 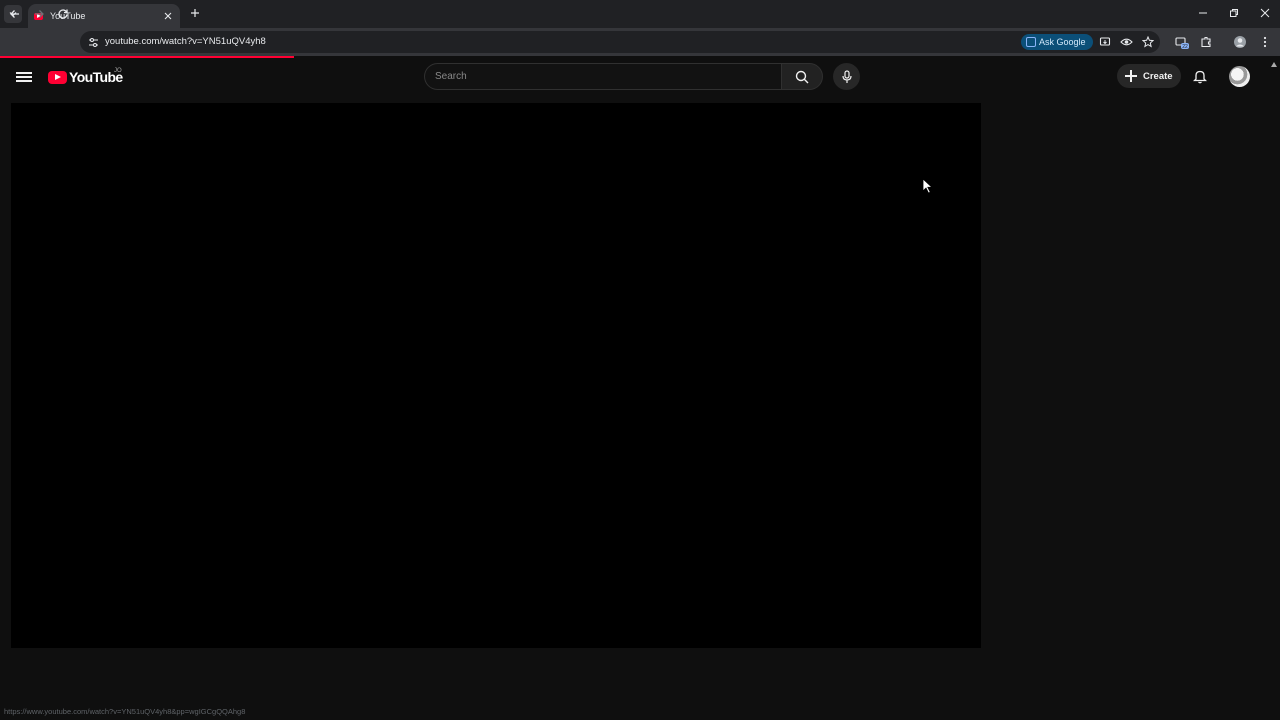 I want to click on more-vert-icon, so click(x=1265, y=42).